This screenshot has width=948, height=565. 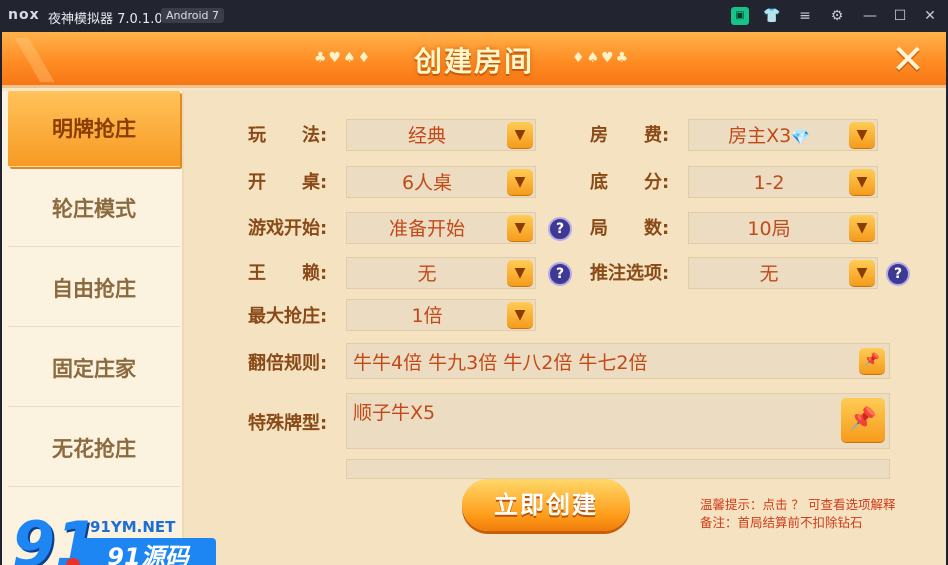 I want to click on diamond-icon: 💎, so click(x=800, y=137).